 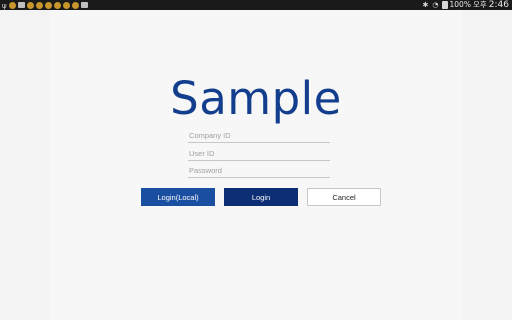 I want to click on app-logo: Sample, so click(x=256, y=98).